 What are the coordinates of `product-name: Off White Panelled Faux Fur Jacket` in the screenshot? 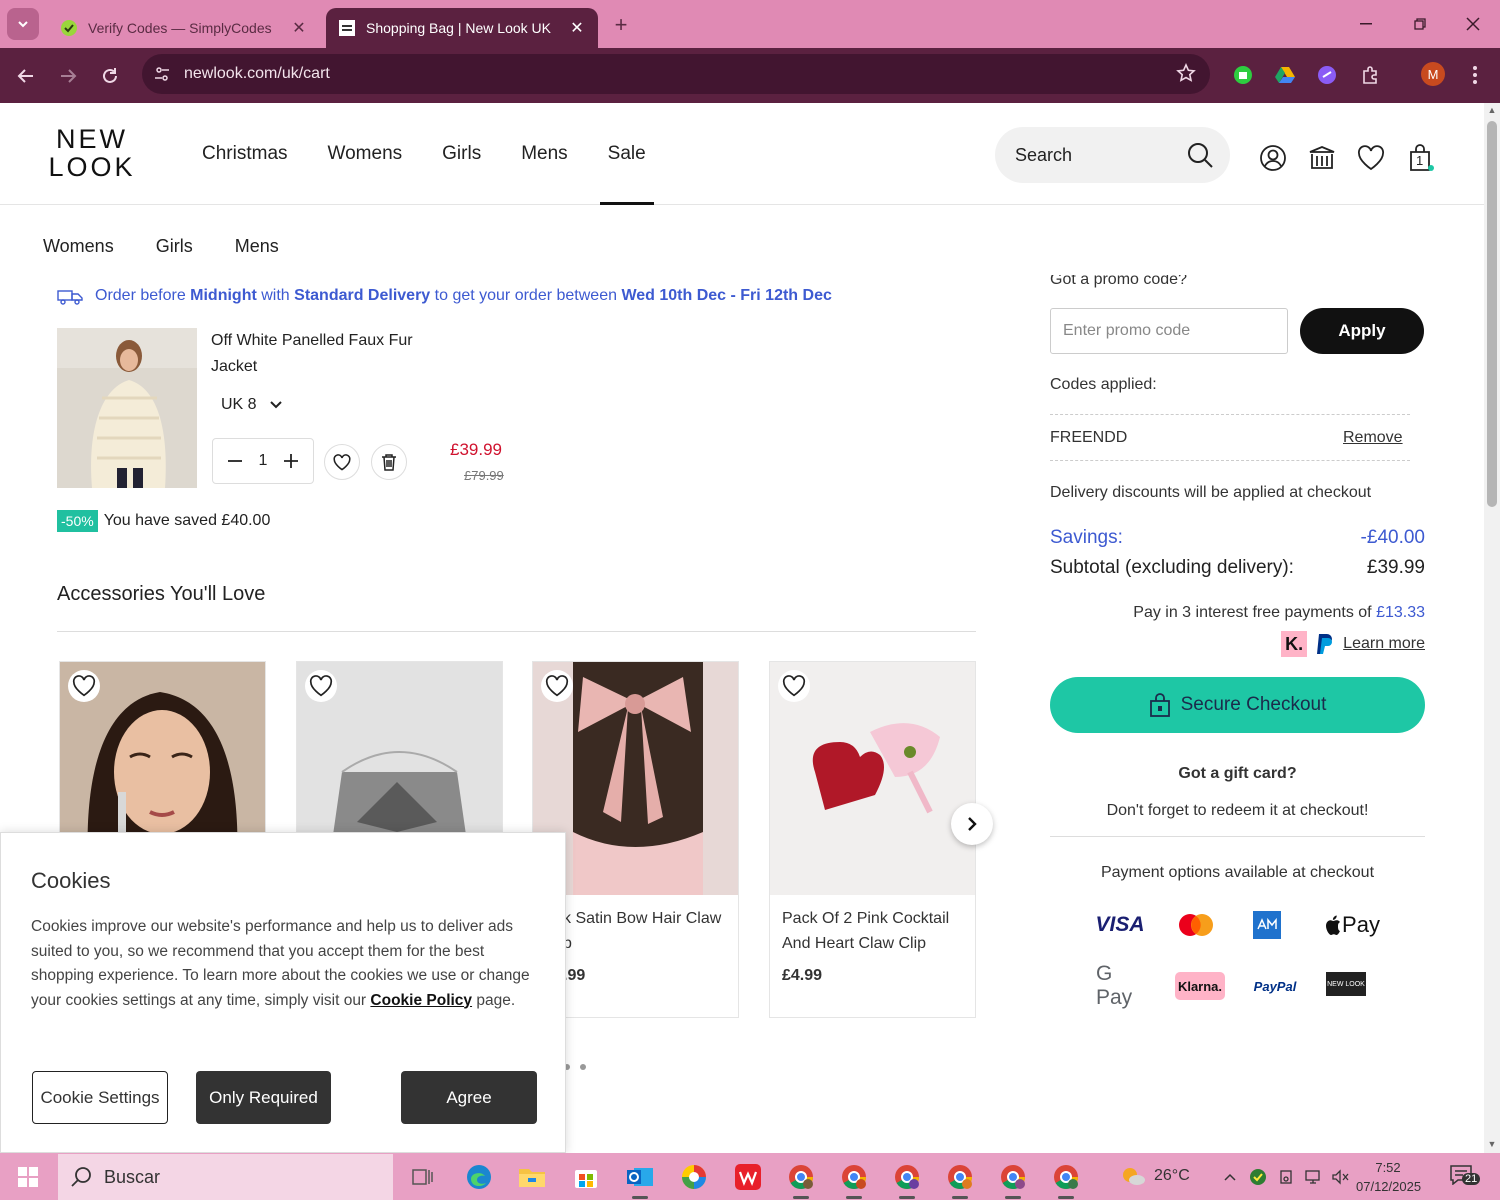 It's located at (331, 354).